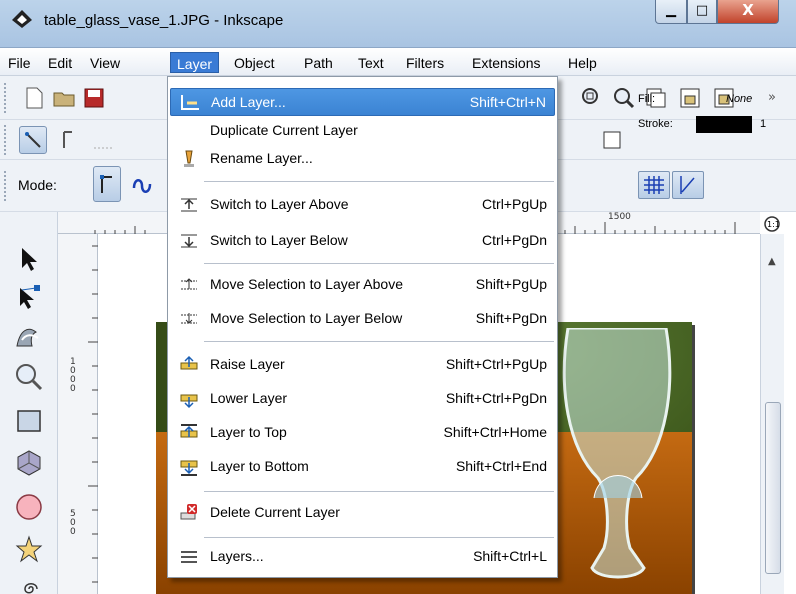 The width and height of the screenshot is (796, 594). I want to click on ruler-label-1000: 1 0 0 0, so click(73, 375).